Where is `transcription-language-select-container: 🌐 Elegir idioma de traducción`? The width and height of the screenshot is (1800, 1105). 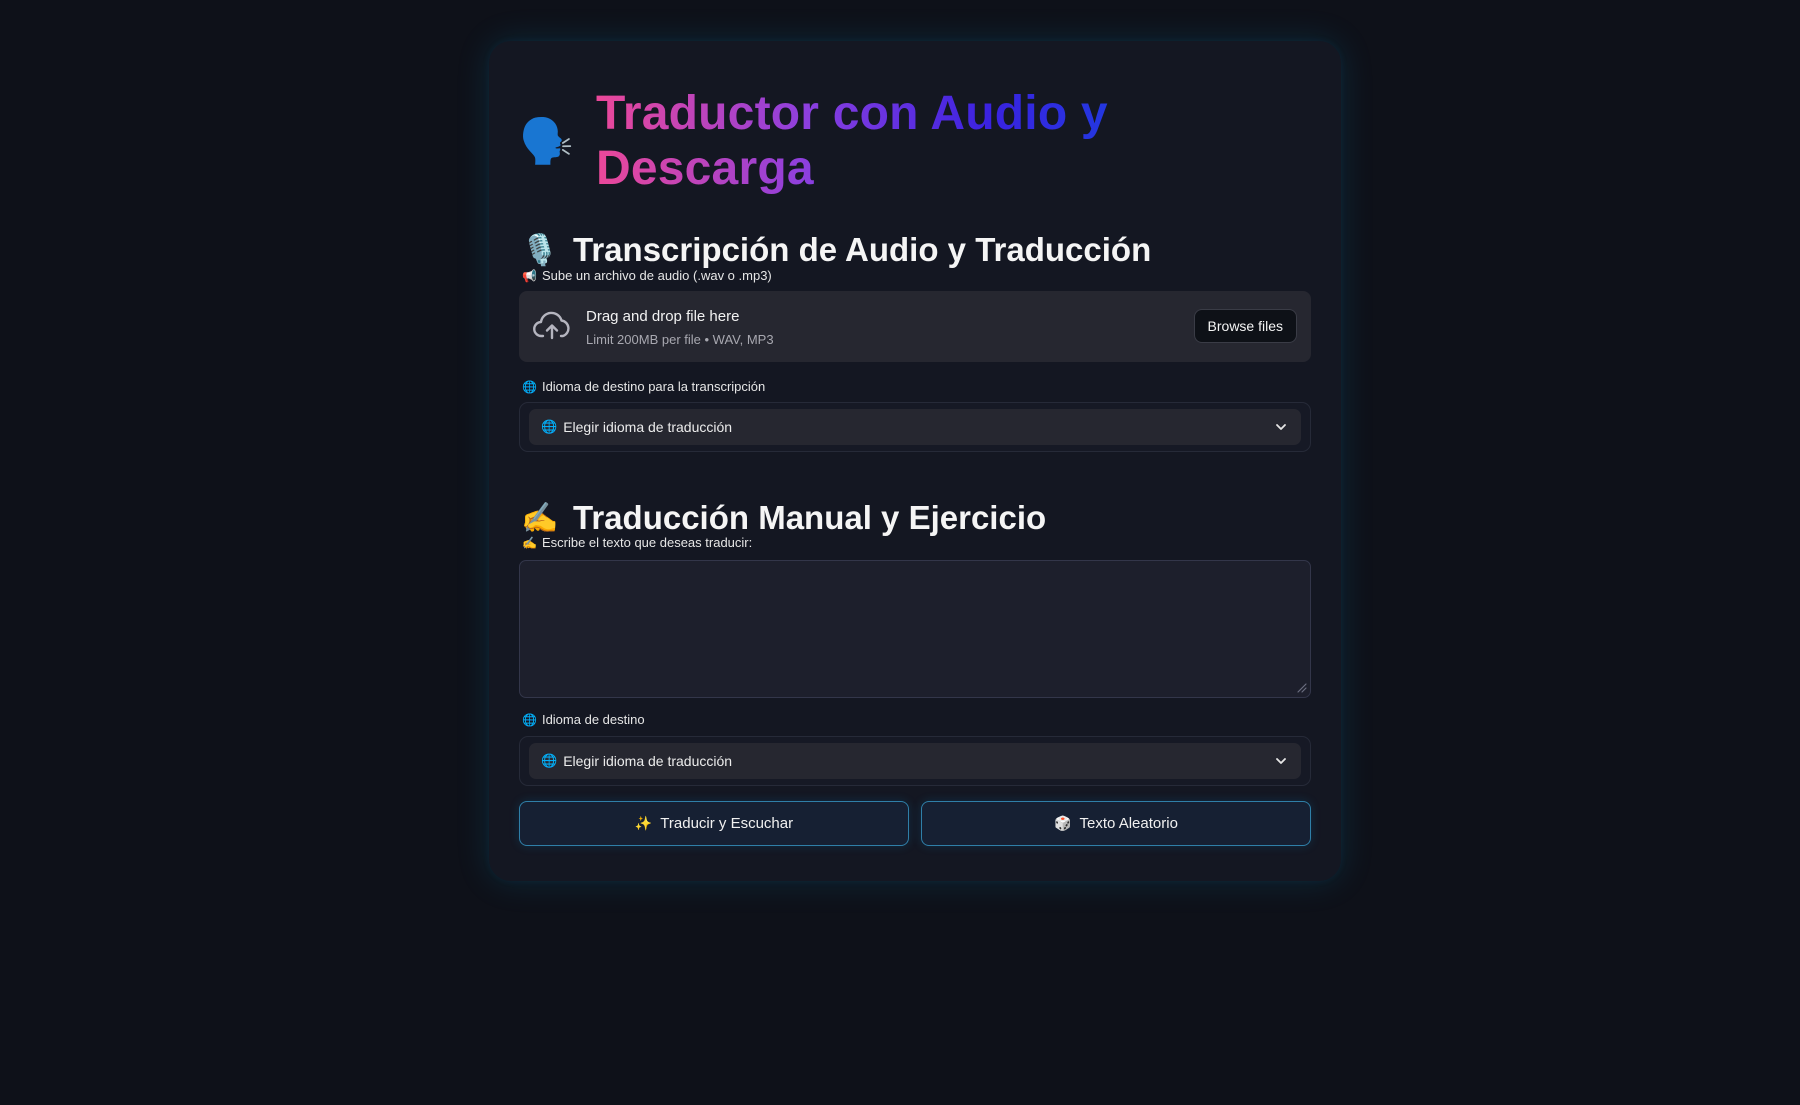 transcription-language-select-container: 🌐 Elegir idioma de traducción is located at coordinates (915, 427).